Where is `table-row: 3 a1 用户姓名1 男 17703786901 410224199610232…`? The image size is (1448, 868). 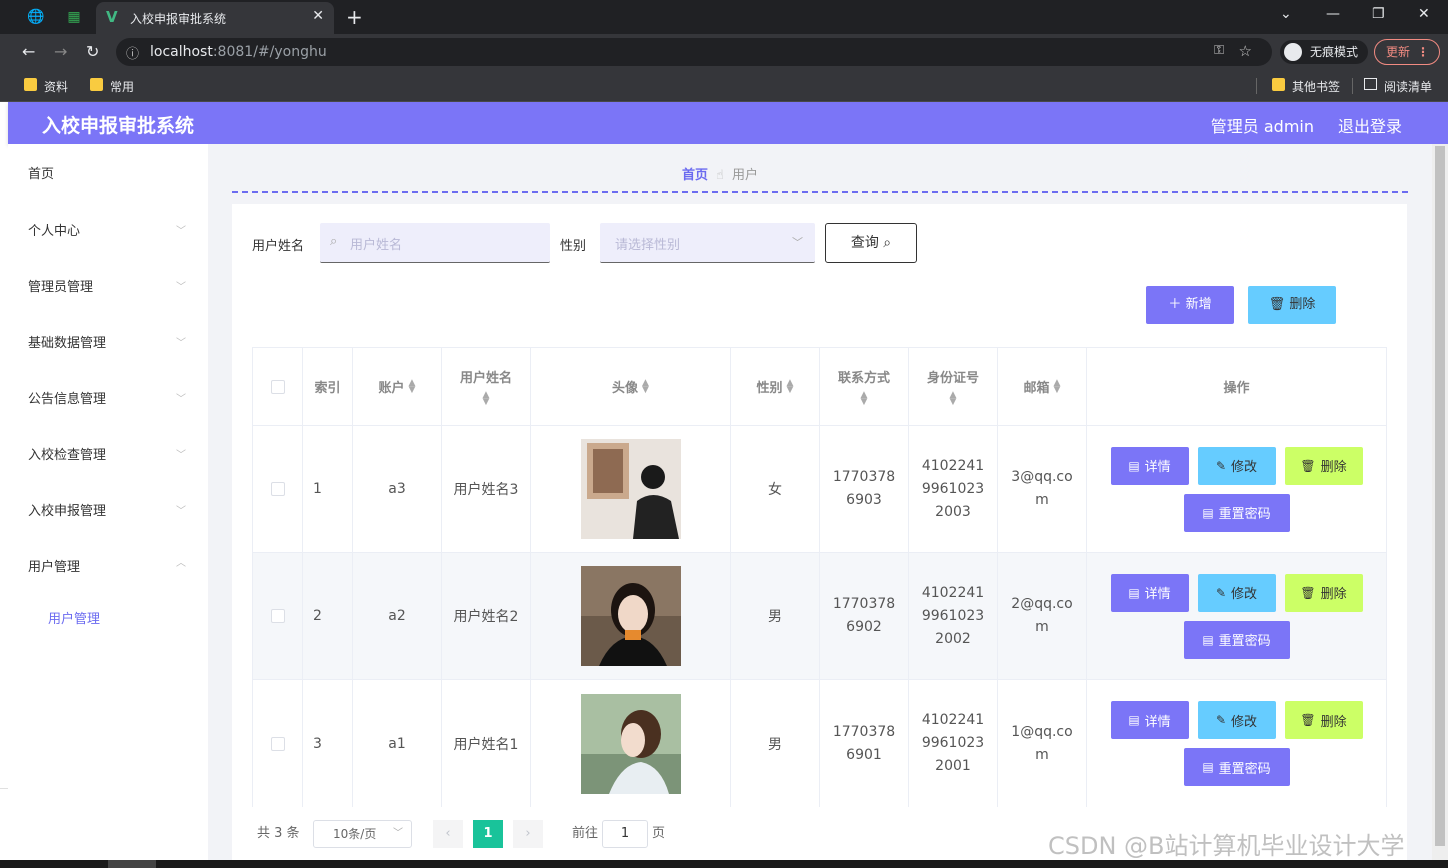 table-row: 3 a1 用户姓名1 男 17703786901 410224199610232… is located at coordinates (819, 743).